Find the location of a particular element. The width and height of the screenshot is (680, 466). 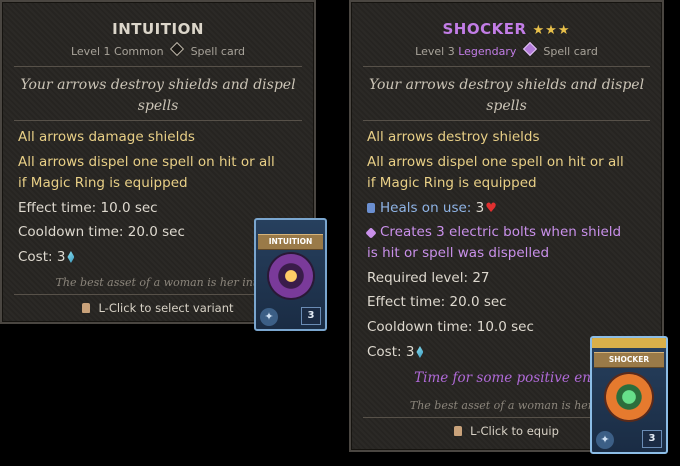

level-label: Level 1 is located at coordinates (90, 51).